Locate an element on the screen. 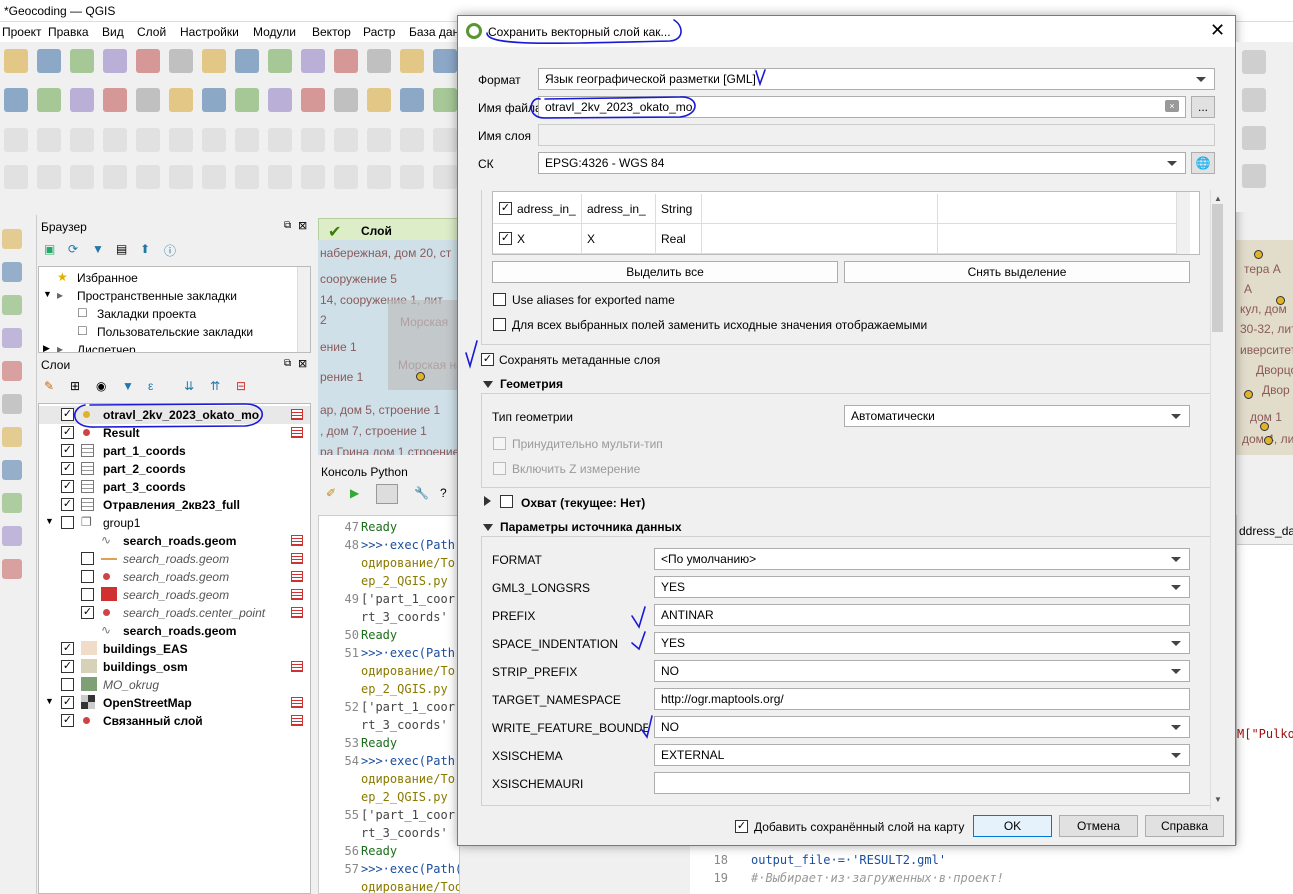 This screenshot has height=894, width=1293. clear-console-icon: ✐ is located at coordinates (331, 493).